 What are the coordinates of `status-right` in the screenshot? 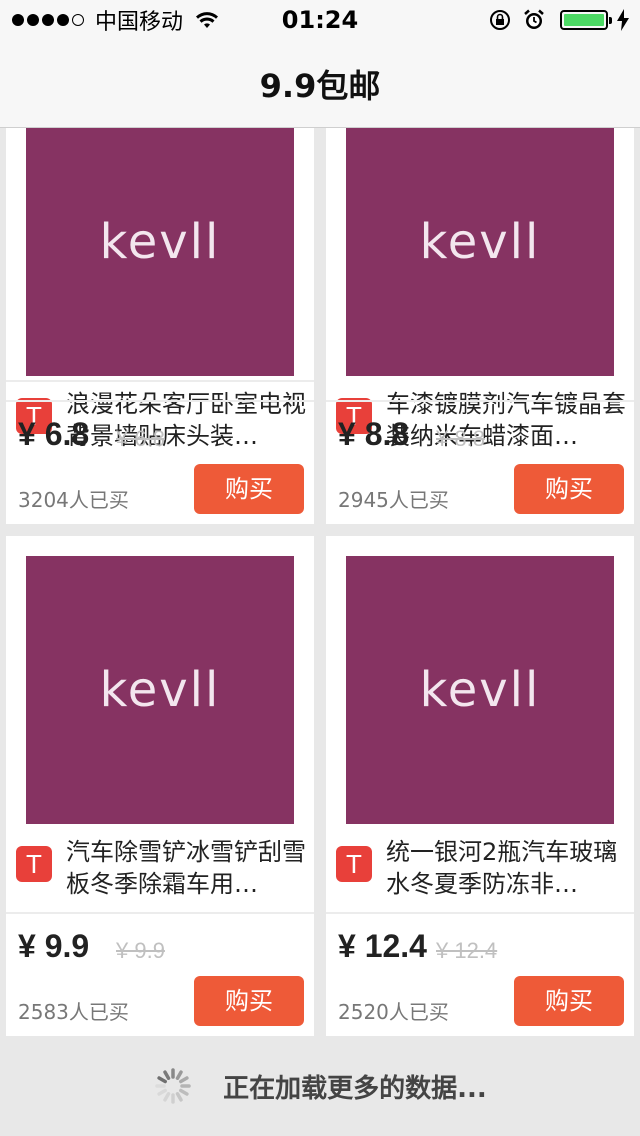 It's located at (554, 20).